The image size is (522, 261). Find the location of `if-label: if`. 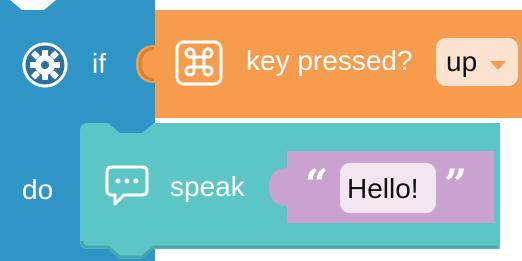

if-label: if is located at coordinates (99, 63).